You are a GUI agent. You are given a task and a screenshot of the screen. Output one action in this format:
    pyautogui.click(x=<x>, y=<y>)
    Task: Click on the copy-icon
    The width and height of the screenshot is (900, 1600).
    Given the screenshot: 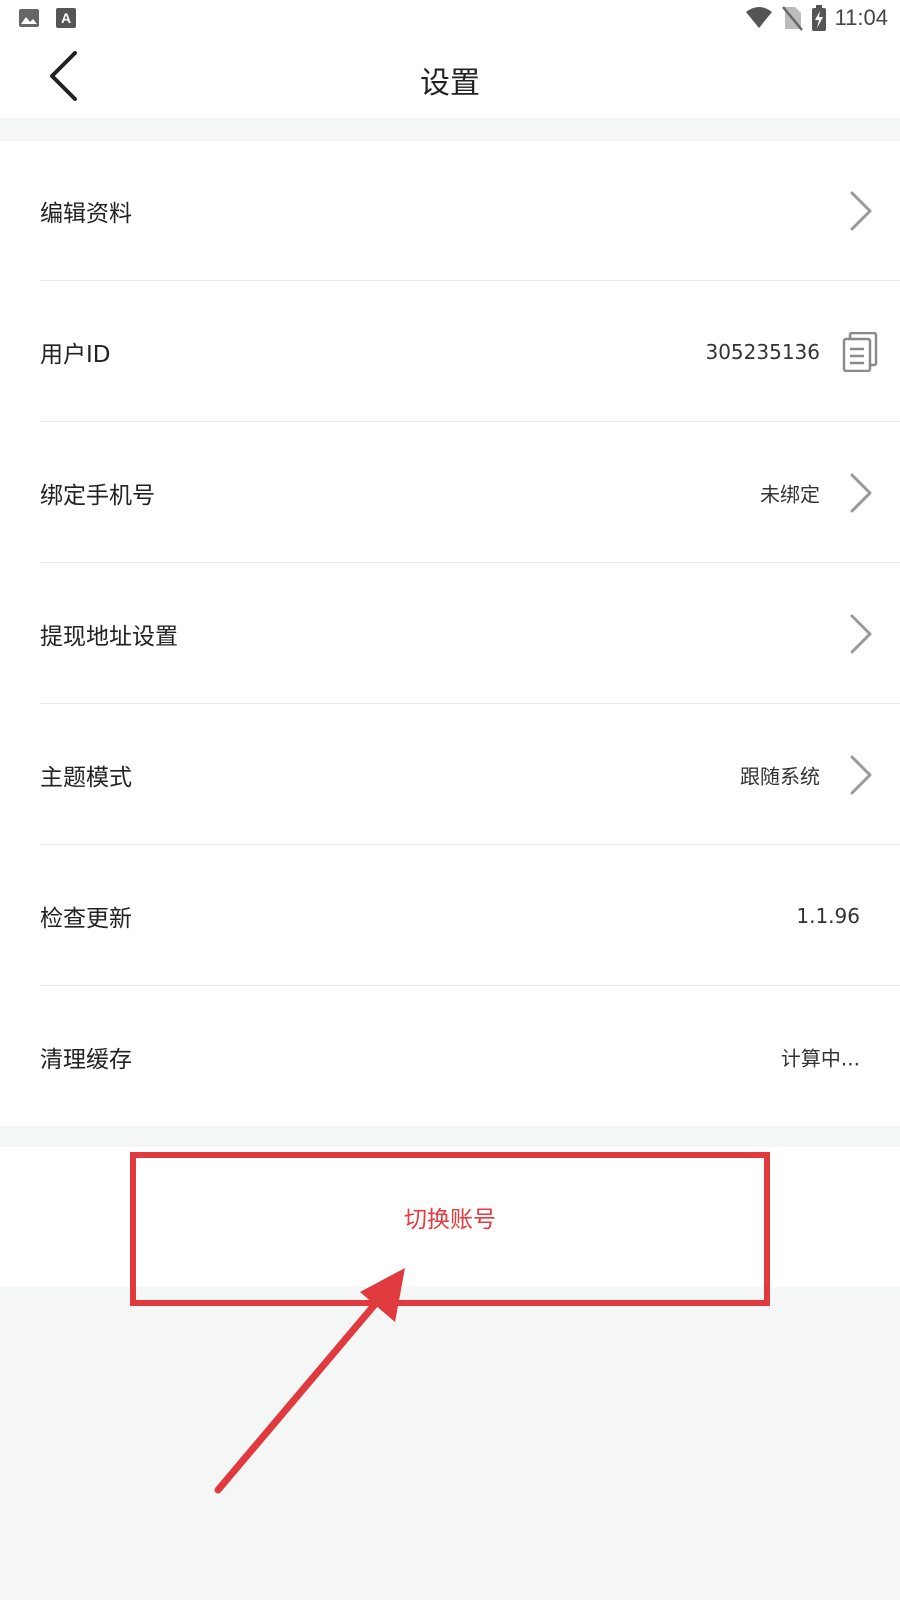 What is the action you would take?
    pyautogui.click(x=860, y=352)
    